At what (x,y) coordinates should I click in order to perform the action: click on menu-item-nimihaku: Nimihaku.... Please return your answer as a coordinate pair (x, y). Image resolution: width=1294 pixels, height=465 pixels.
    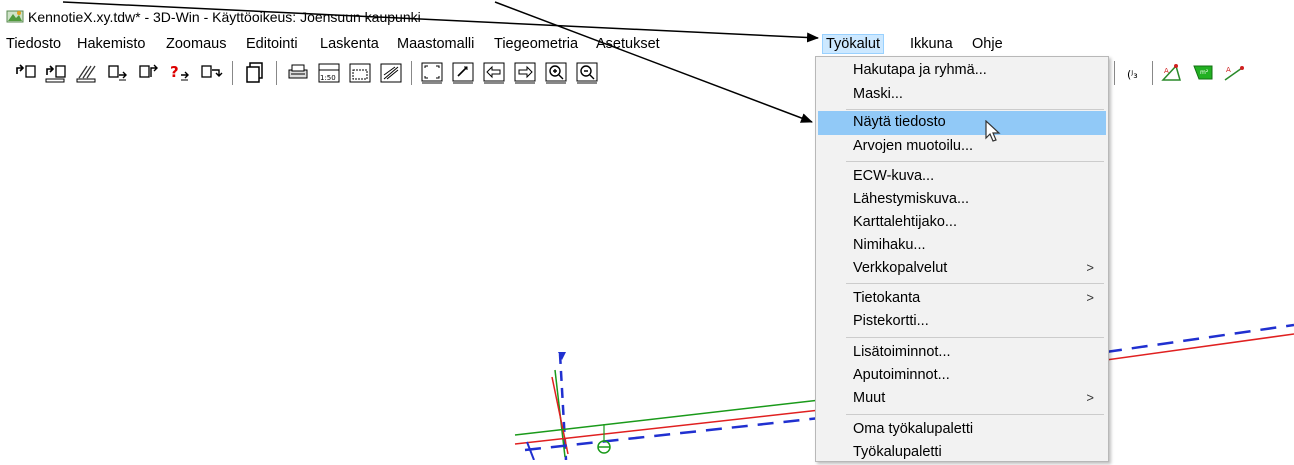
    Looking at the image, I should click on (962, 246).